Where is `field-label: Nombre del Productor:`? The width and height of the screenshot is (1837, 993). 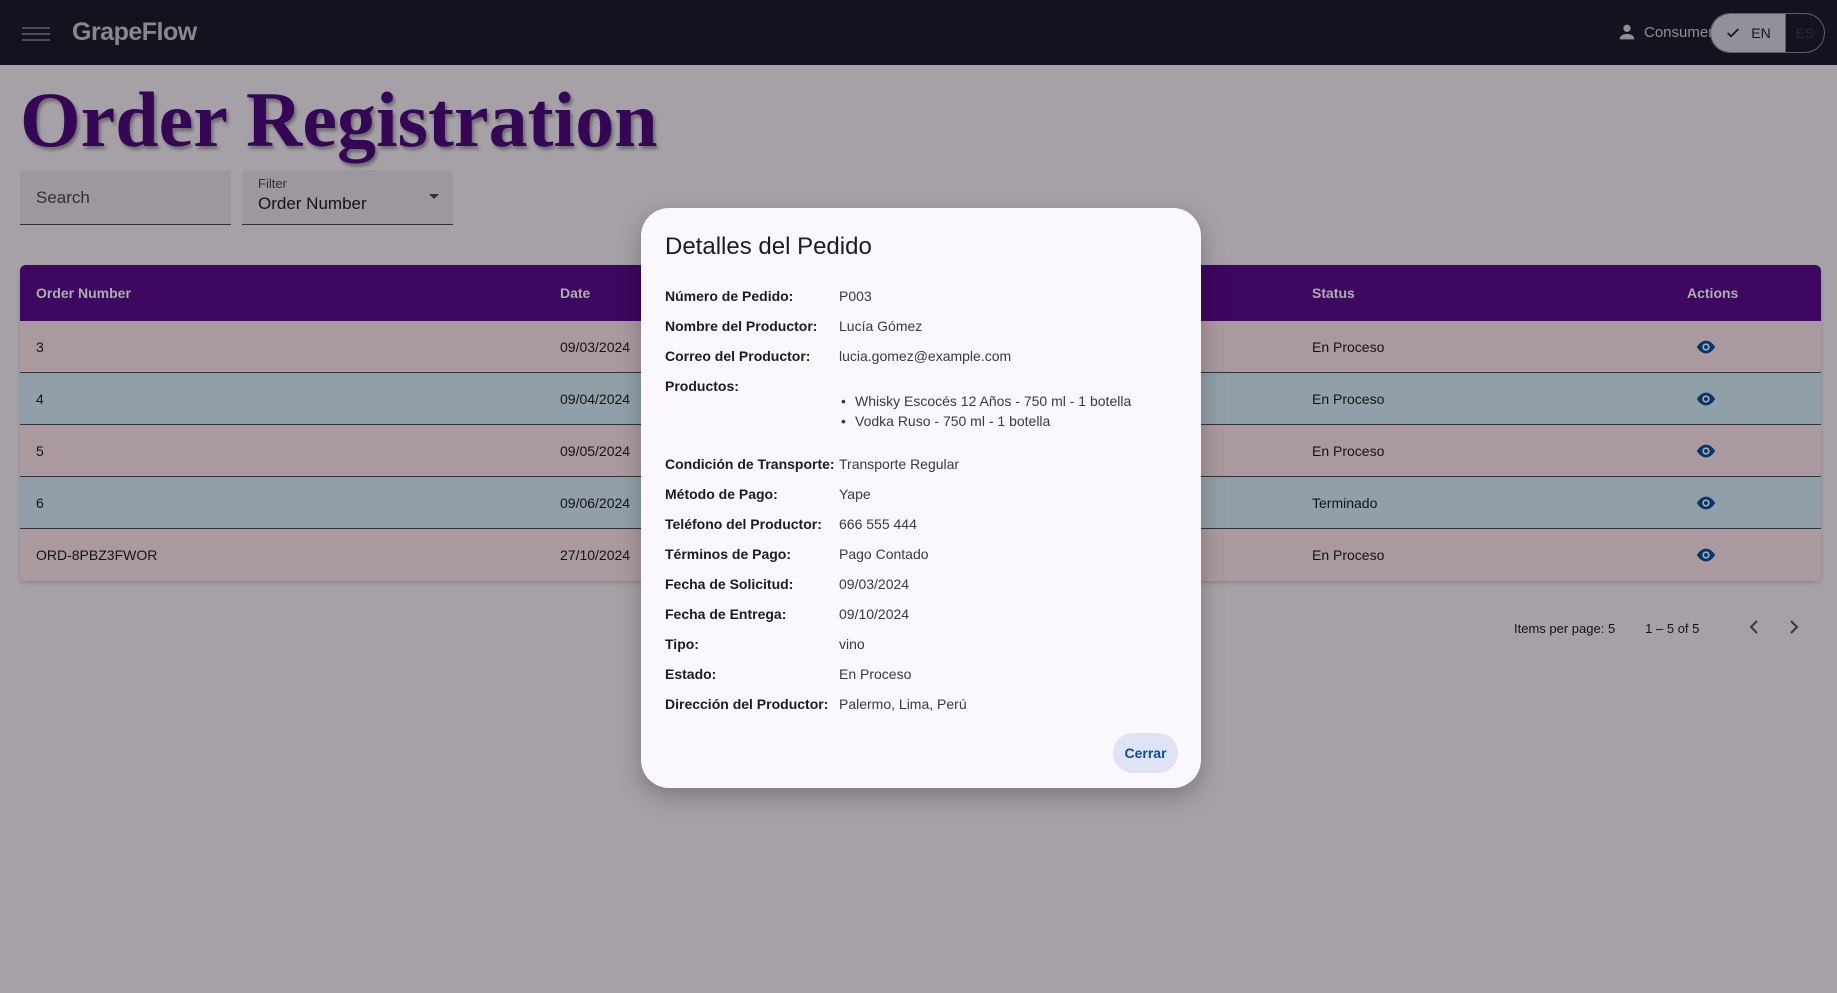 field-label: Nombre del Productor: is located at coordinates (741, 326).